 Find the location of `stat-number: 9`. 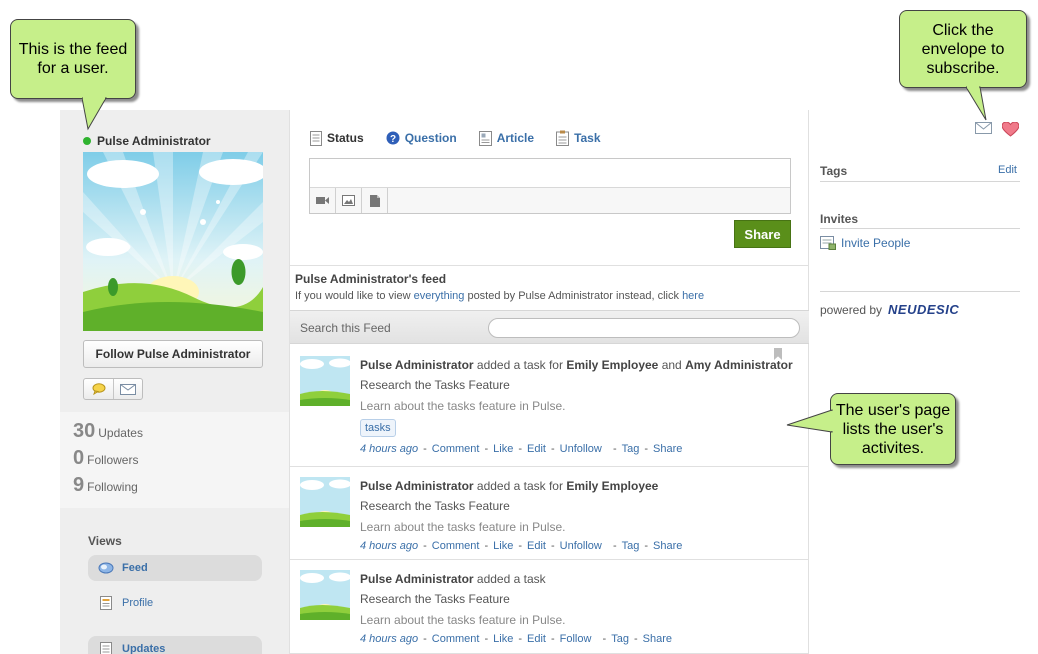

stat-number: 9 is located at coordinates (79, 485).